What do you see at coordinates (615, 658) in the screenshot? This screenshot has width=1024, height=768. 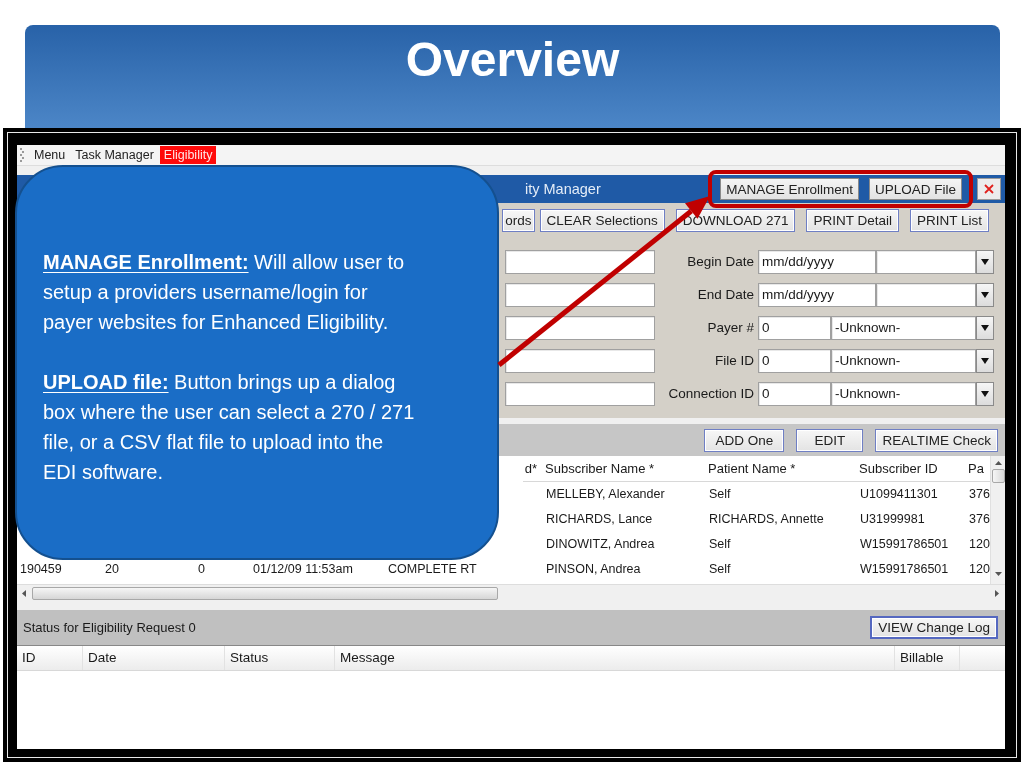 I see `column-header: Message` at bounding box center [615, 658].